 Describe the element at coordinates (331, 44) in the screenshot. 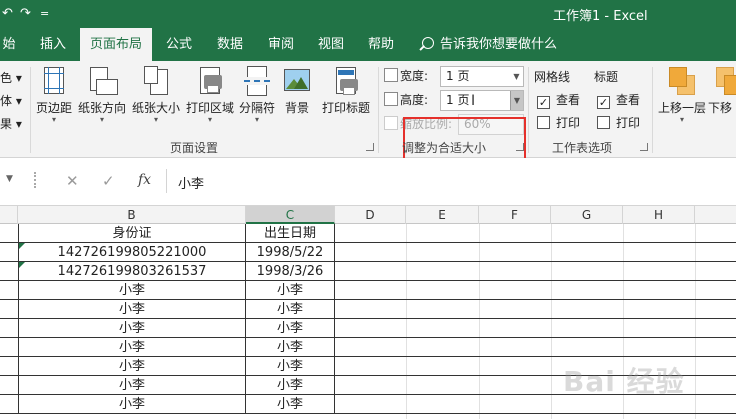

I see `tab-view: 视图` at that location.